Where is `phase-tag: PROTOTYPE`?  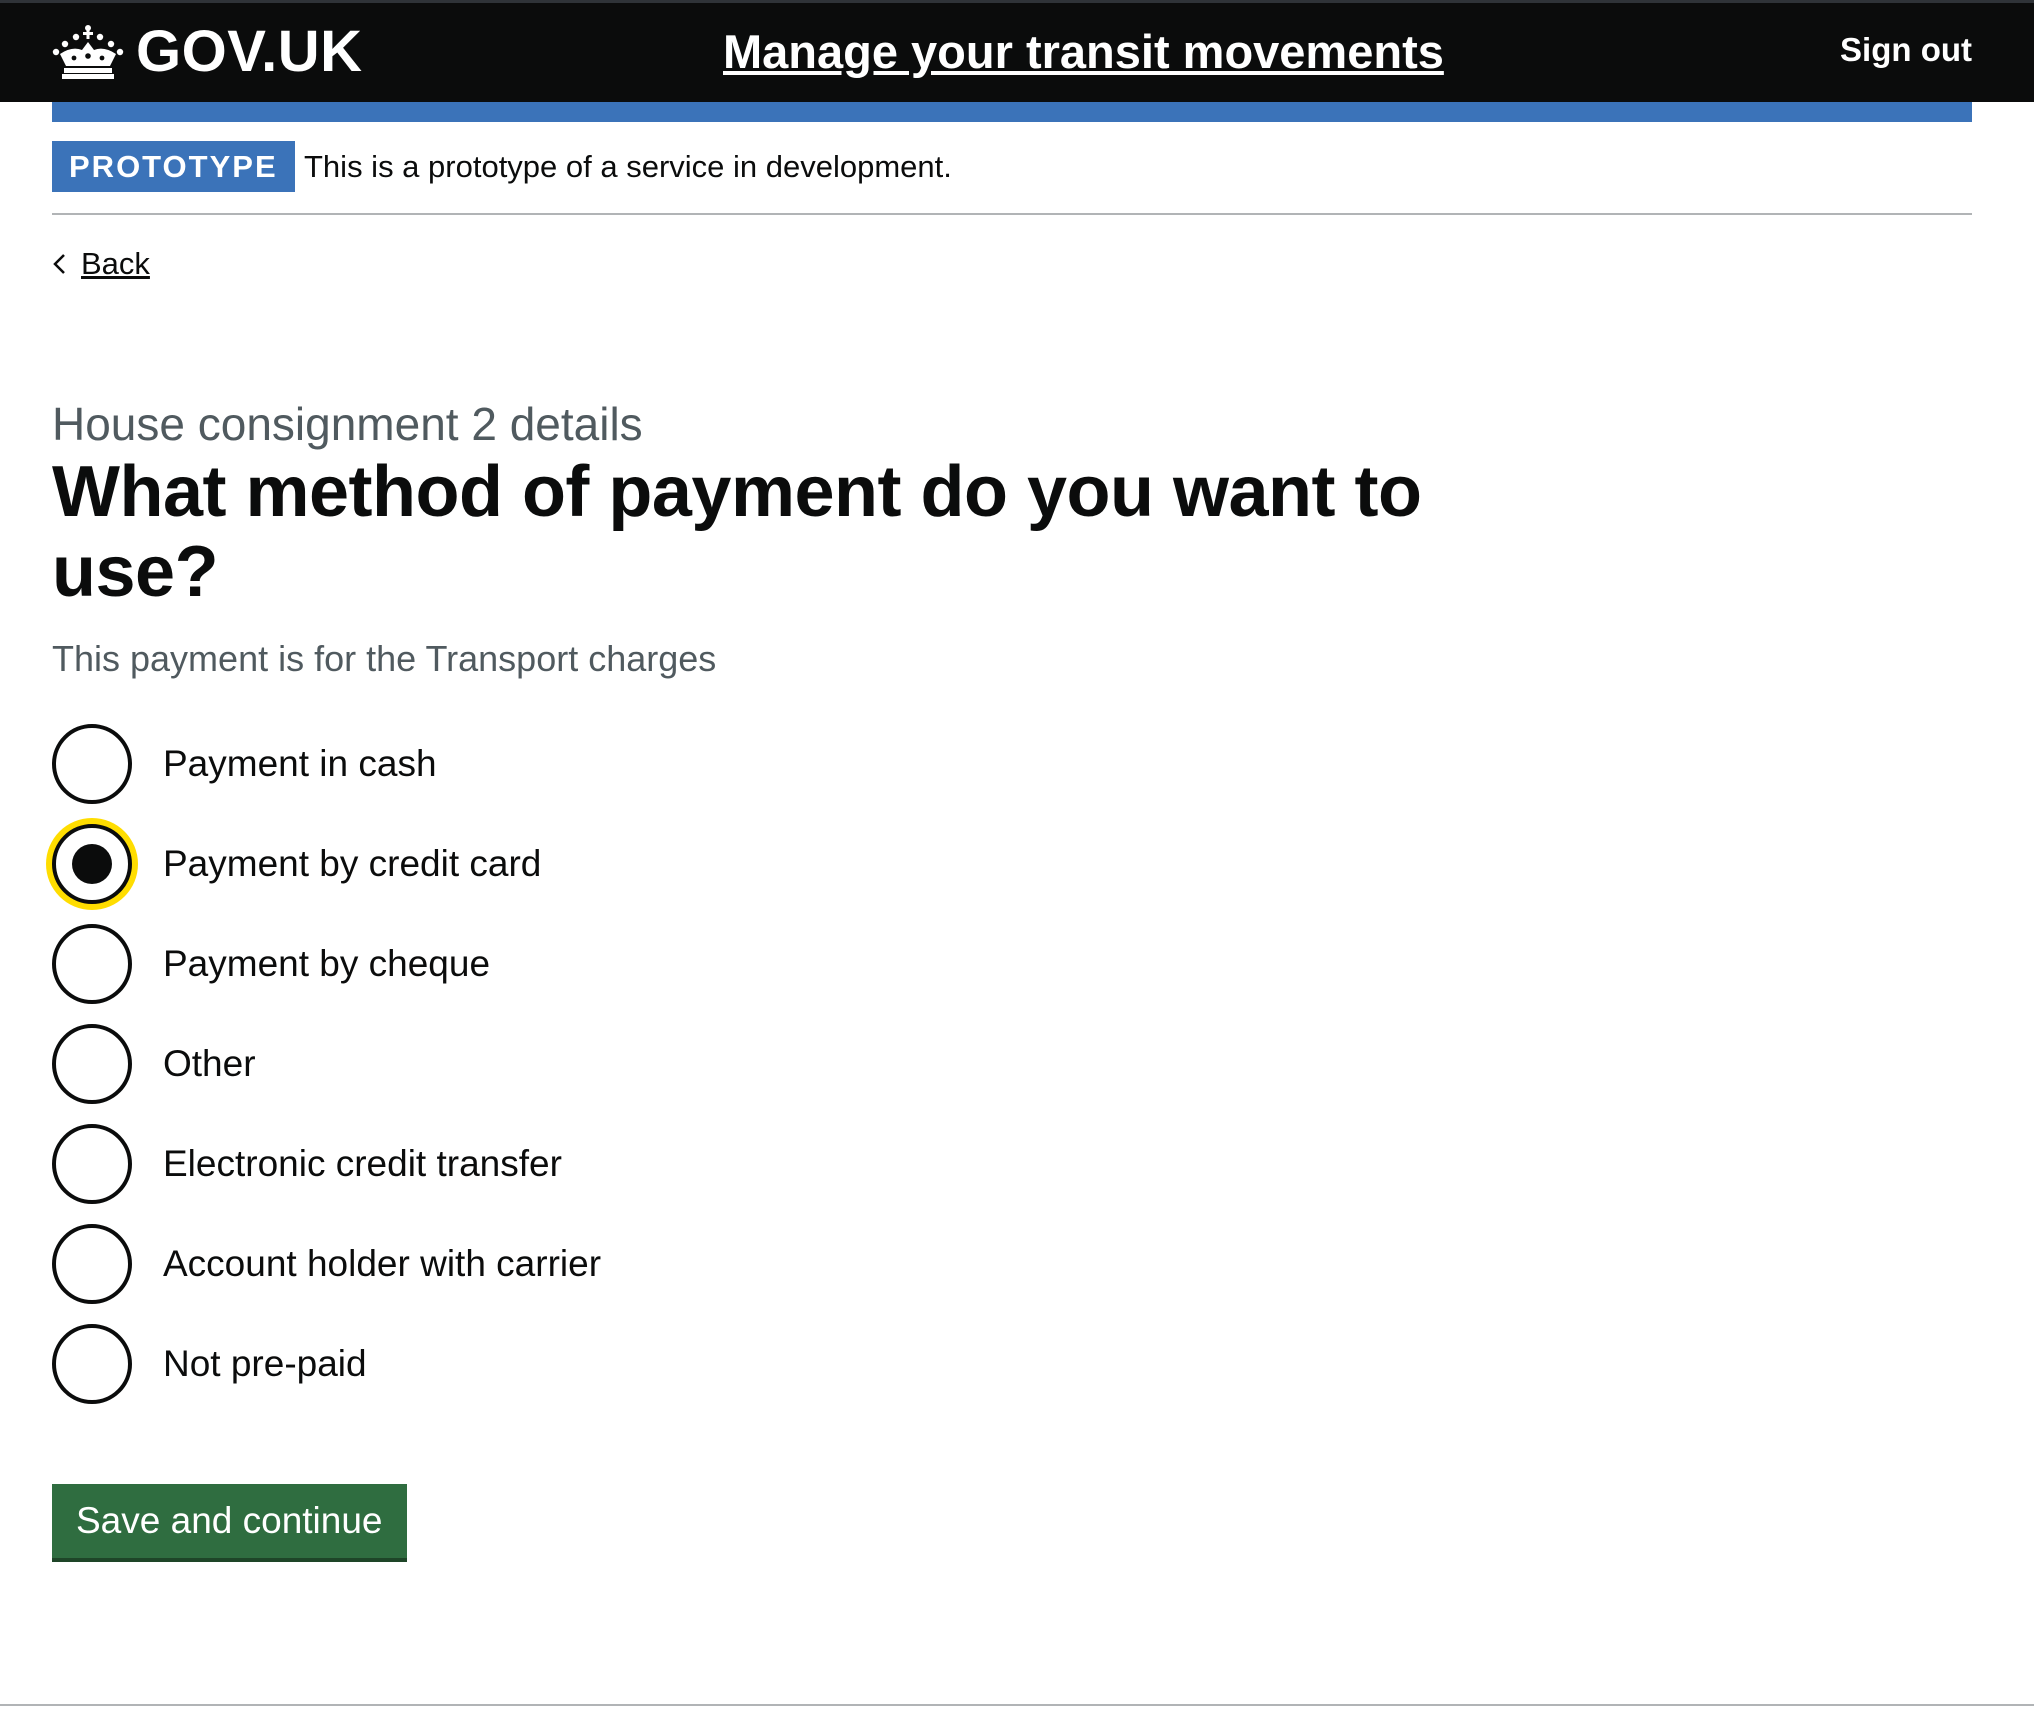
phase-tag: PROTOTYPE is located at coordinates (173, 166).